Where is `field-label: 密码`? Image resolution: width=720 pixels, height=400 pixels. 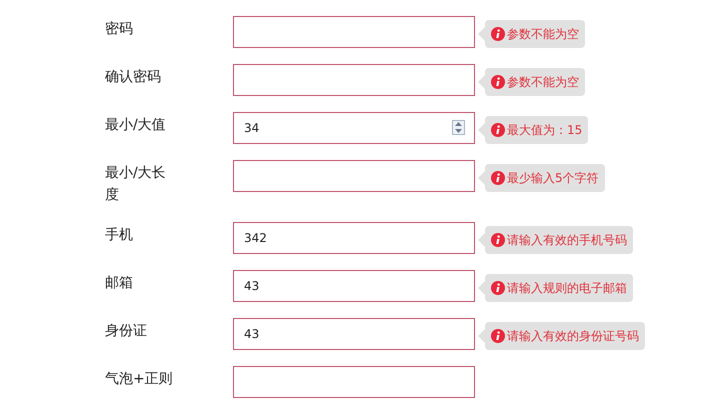
field-label: 密码 is located at coordinates (119, 29).